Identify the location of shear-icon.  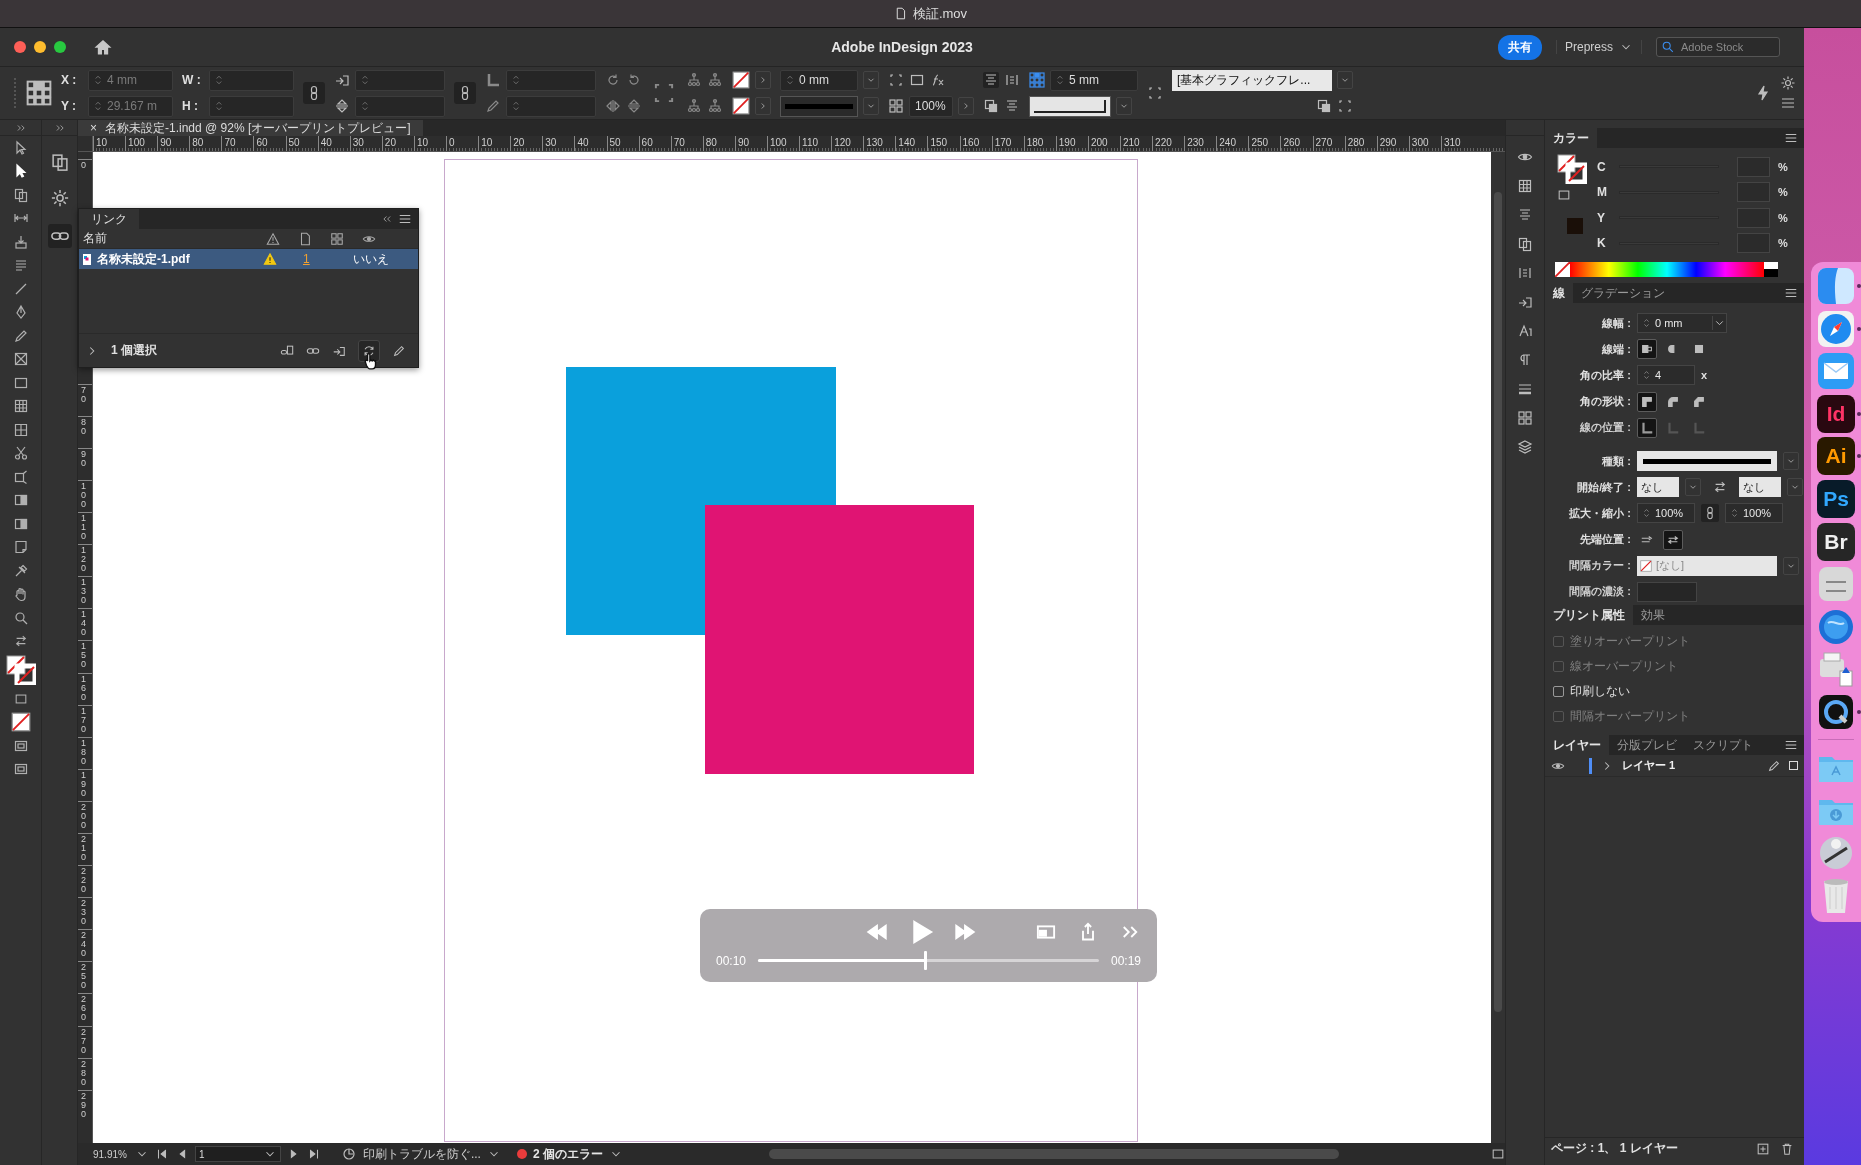
(493, 106).